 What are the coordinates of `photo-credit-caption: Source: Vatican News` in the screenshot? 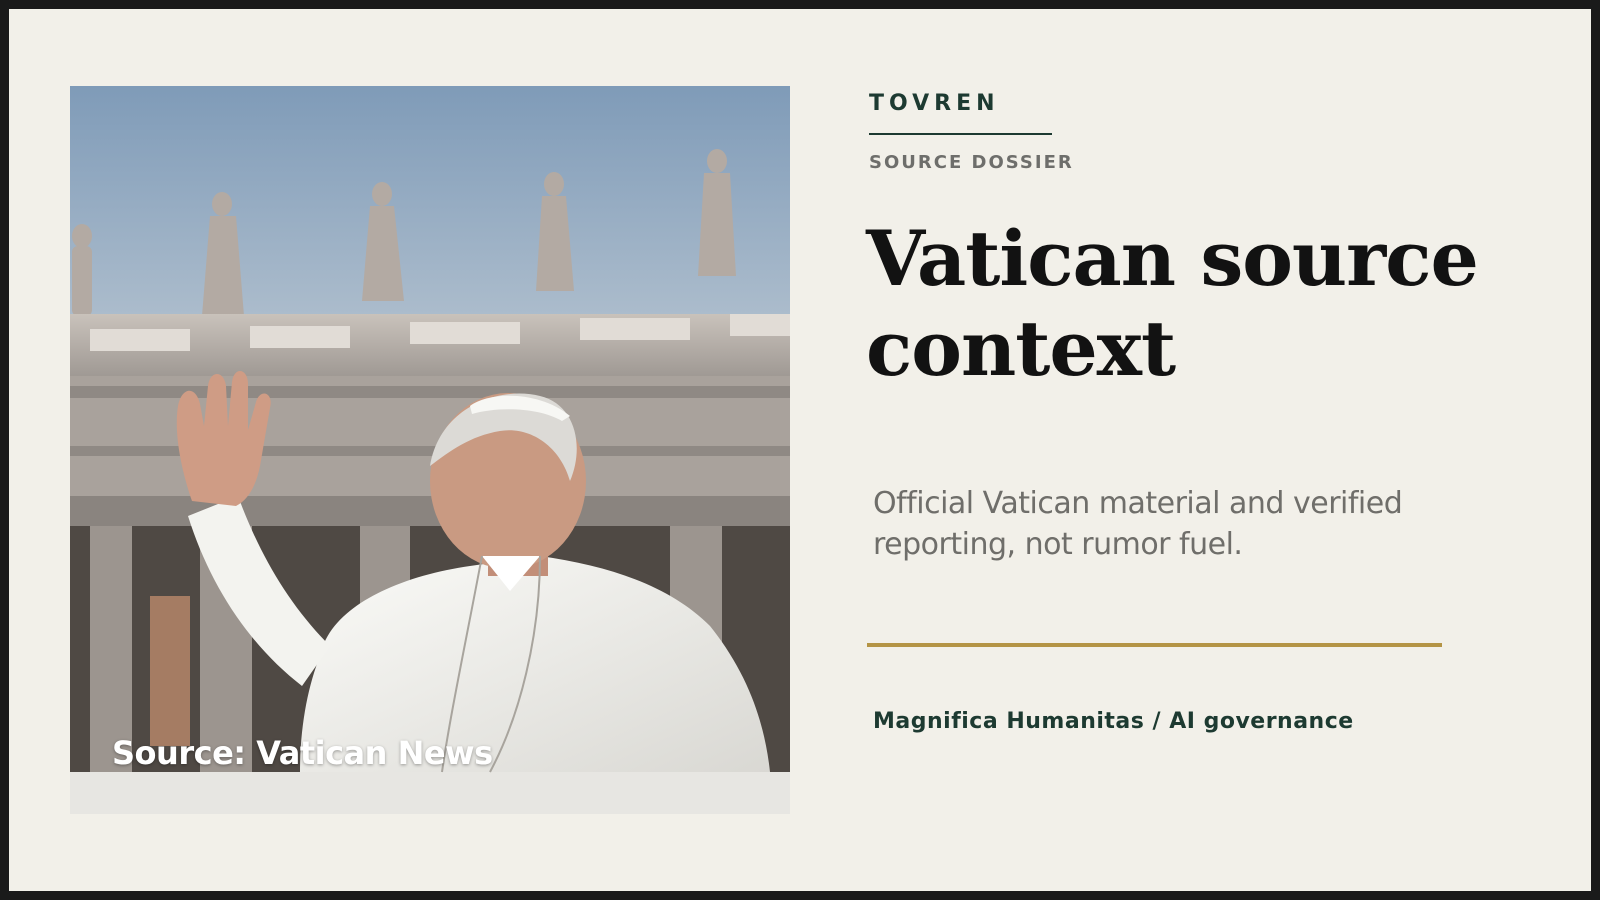 It's located at (302, 753).